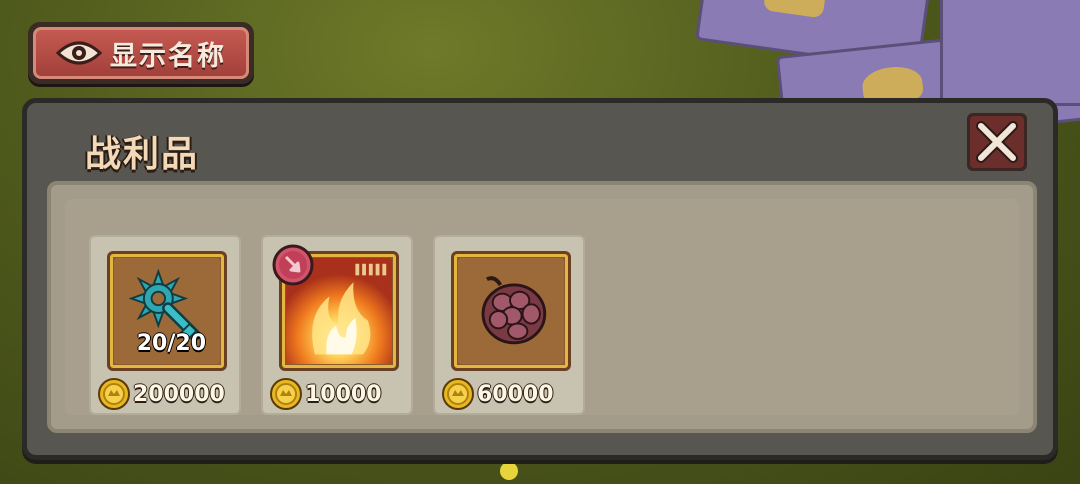 This screenshot has width=1080, height=484. I want to click on loot-item: 20/20 200000, so click(165, 325).